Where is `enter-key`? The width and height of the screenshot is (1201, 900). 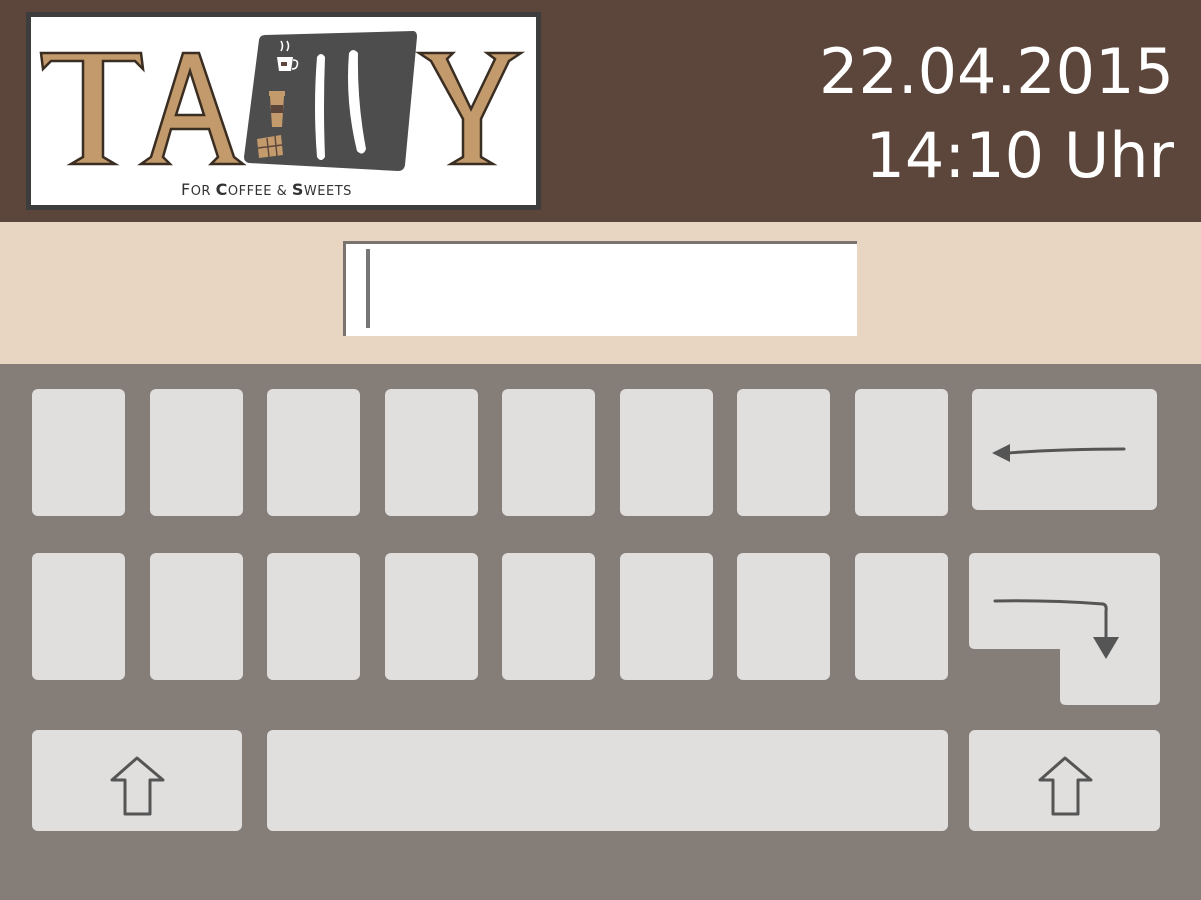 enter-key is located at coordinates (1064, 629).